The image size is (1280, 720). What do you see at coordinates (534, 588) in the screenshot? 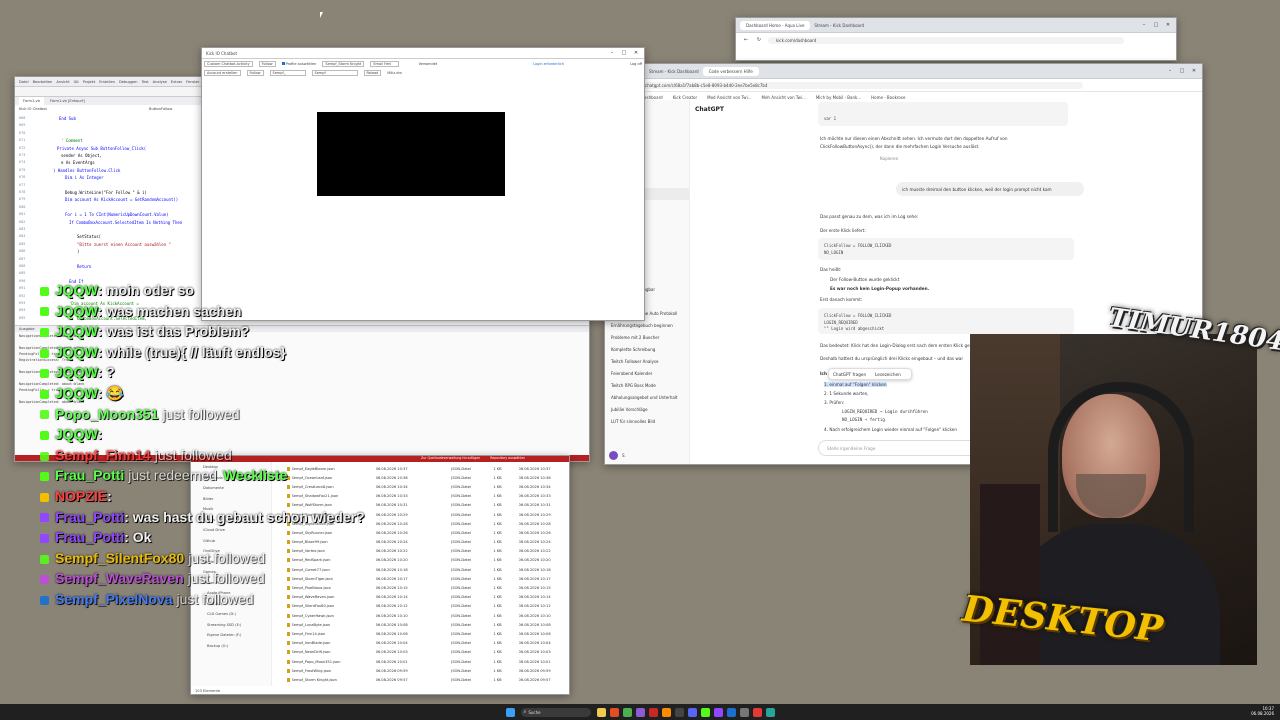
I see `file-cell: 06.08.2026 10:15` at bounding box center [534, 588].